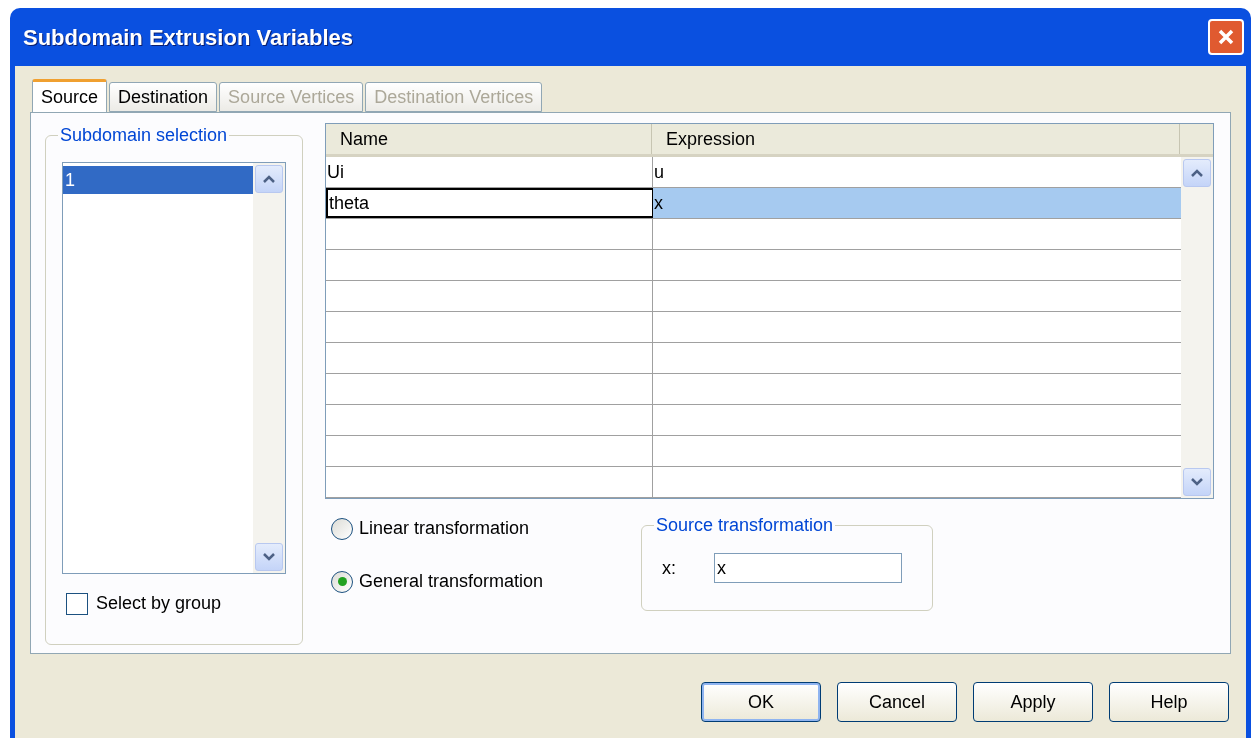 The image size is (1259, 738). I want to click on checkbox, so click(77, 603).